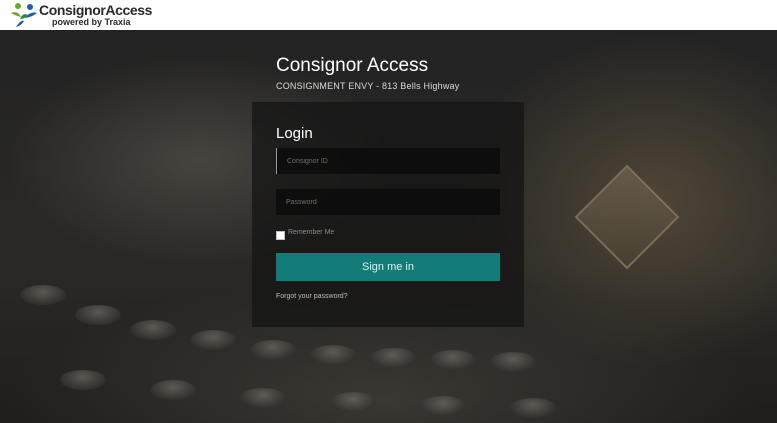 This screenshot has width=777, height=423. Describe the element at coordinates (294, 133) in the screenshot. I see `login-heading: Login` at that location.